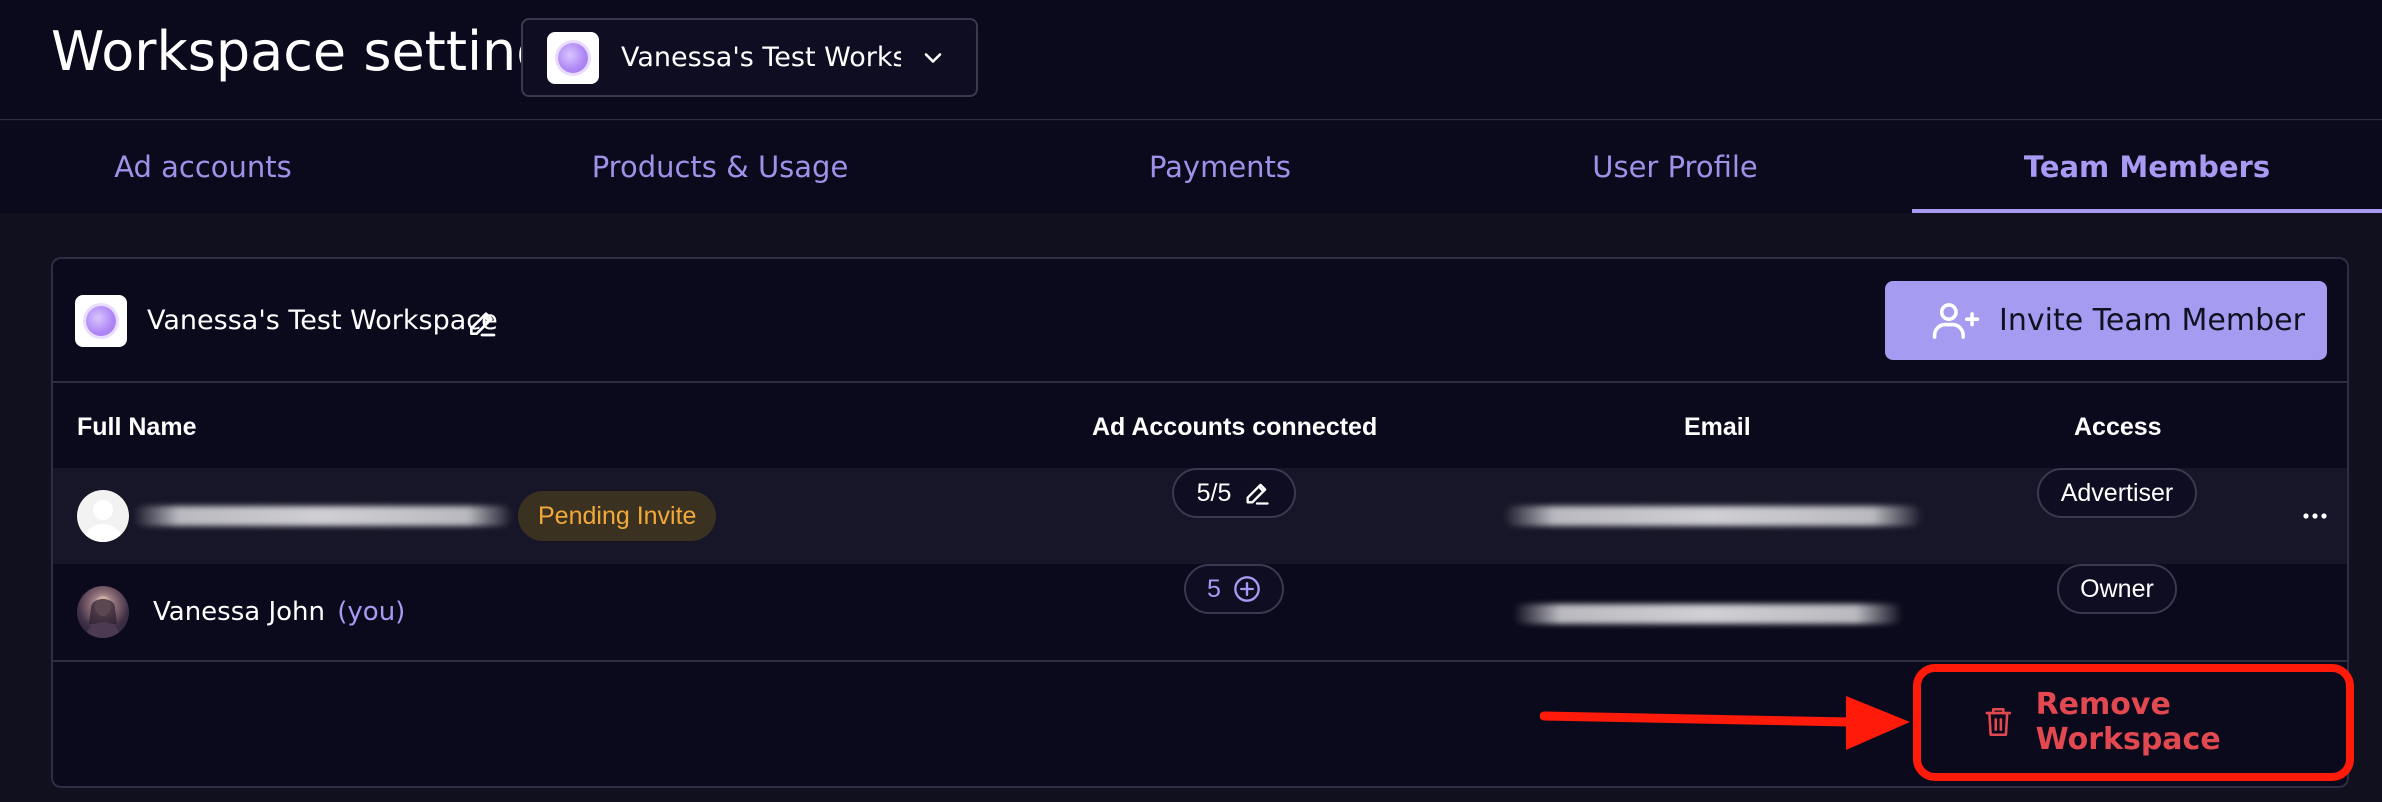 The width and height of the screenshot is (2382, 802). What do you see at coordinates (1235, 427) in the screenshot?
I see `column-header-ad-accounts: Ad Accounts connected` at bounding box center [1235, 427].